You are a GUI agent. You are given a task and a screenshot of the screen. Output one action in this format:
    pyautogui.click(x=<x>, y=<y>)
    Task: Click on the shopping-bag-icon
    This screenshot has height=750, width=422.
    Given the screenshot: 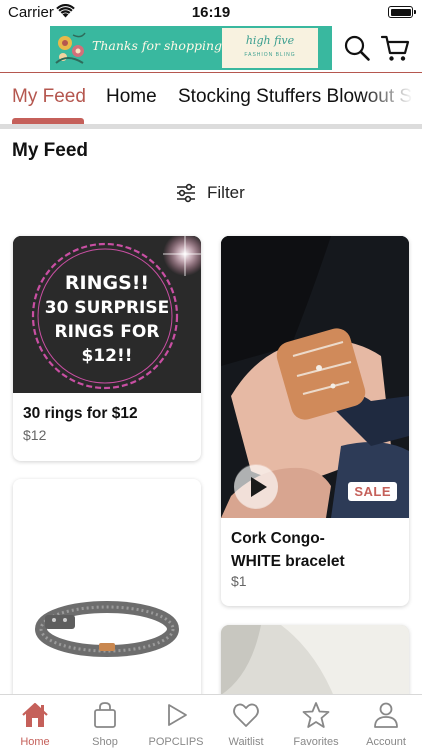 What is the action you would take?
    pyautogui.click(x=105, y=715)
    